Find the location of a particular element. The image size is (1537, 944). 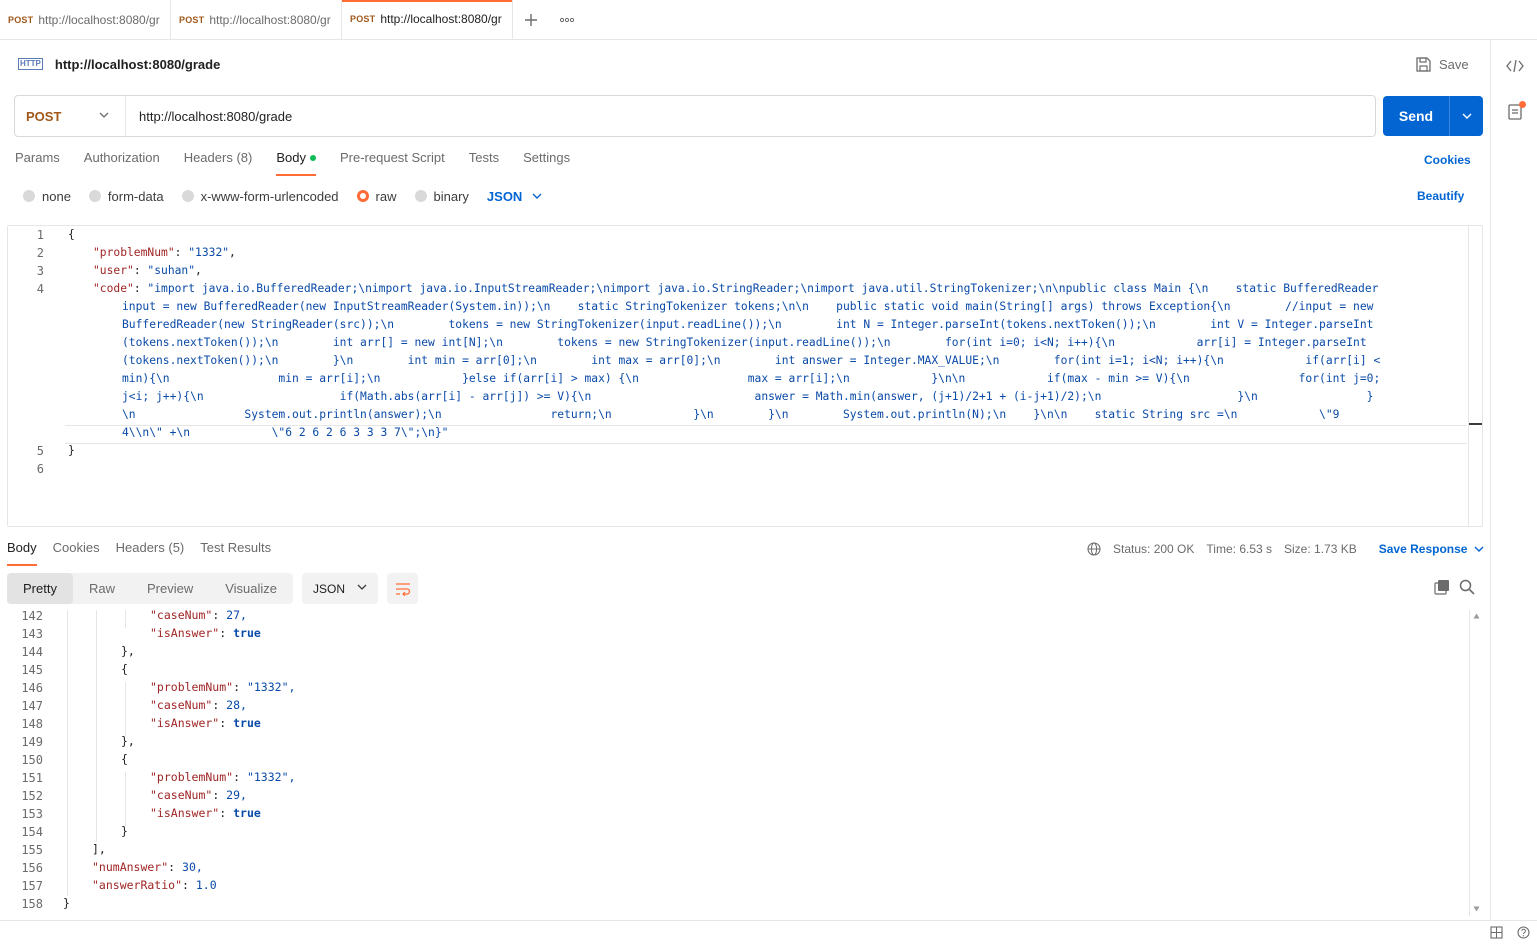

beautify-button: Beautify is located at coordinates (1440, 196).